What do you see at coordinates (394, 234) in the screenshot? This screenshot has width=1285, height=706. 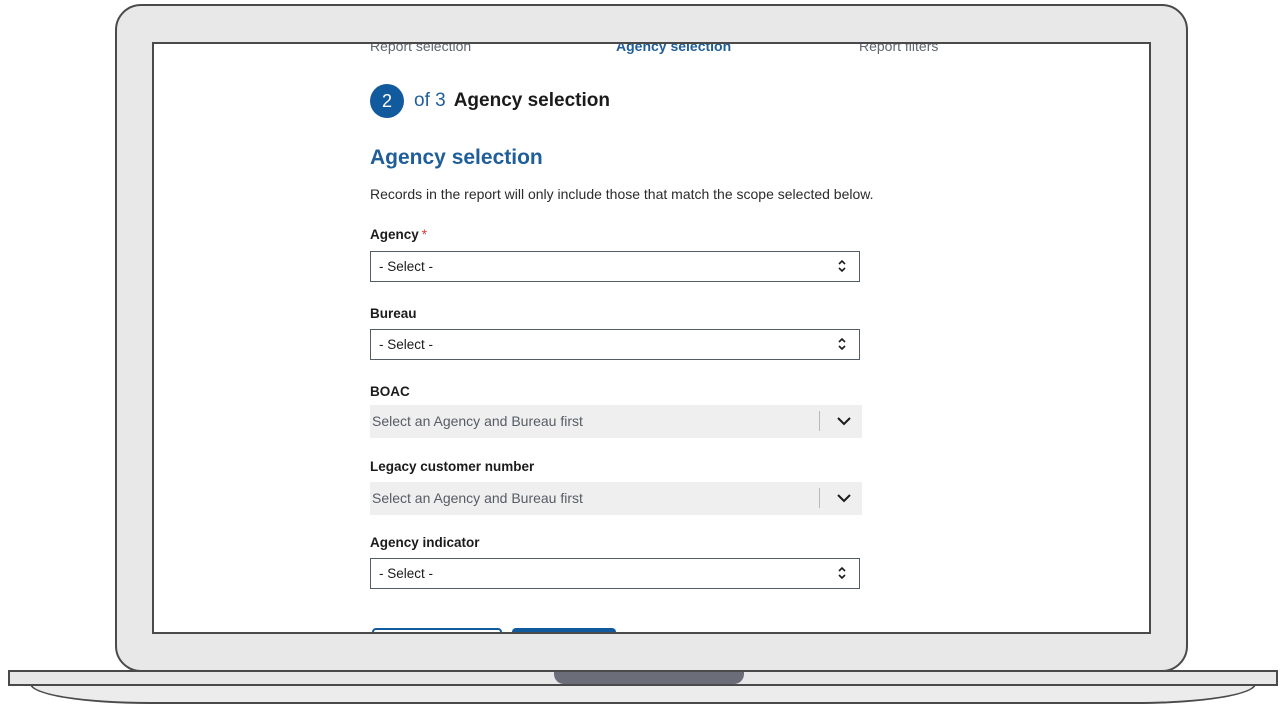 I see `agency-label-text: Agency` at bounding box center [394, 234].